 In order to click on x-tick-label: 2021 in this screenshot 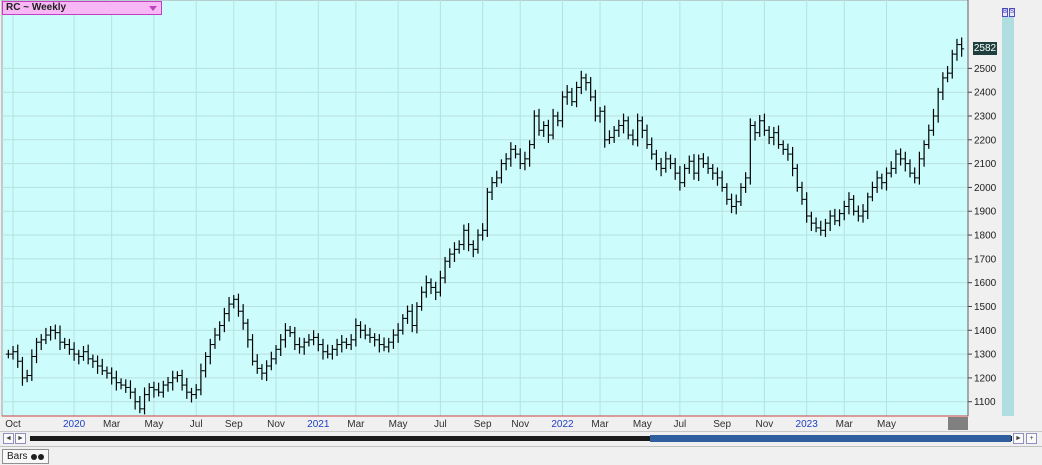, I will do `click(318, 424)`.